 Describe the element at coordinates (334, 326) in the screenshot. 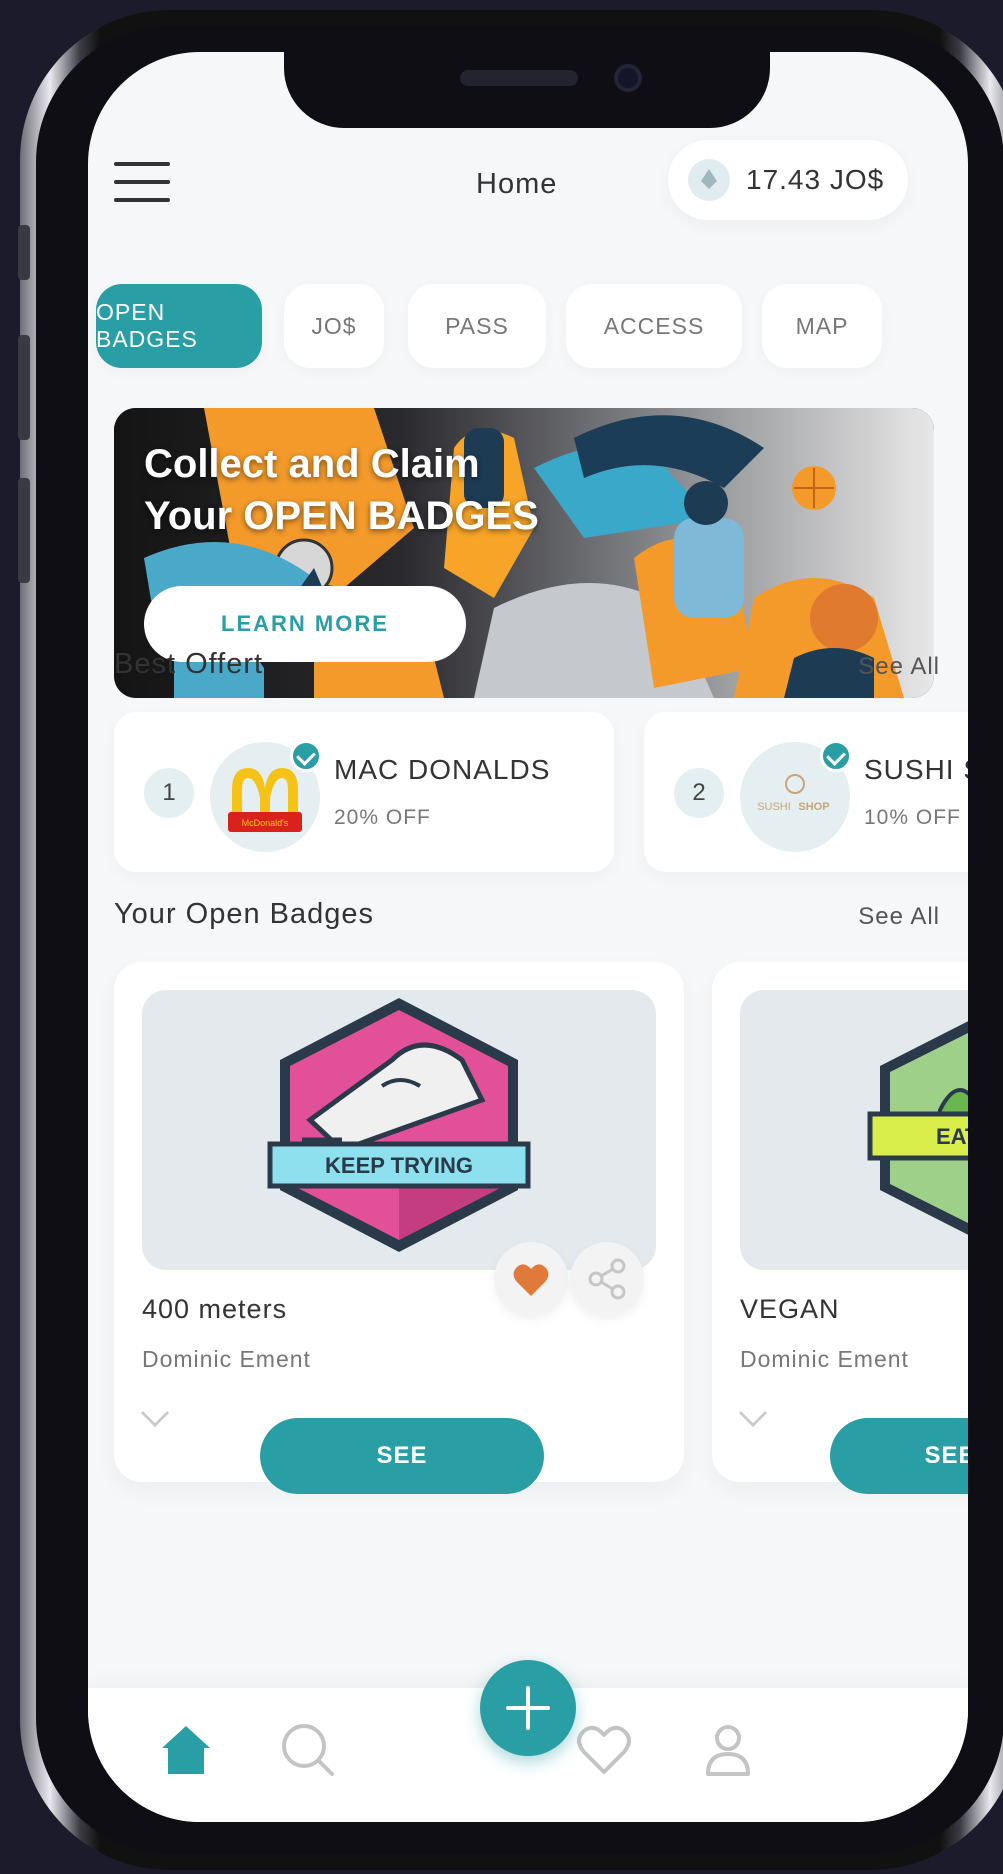

I see `tab-jos: JO$` at that location.